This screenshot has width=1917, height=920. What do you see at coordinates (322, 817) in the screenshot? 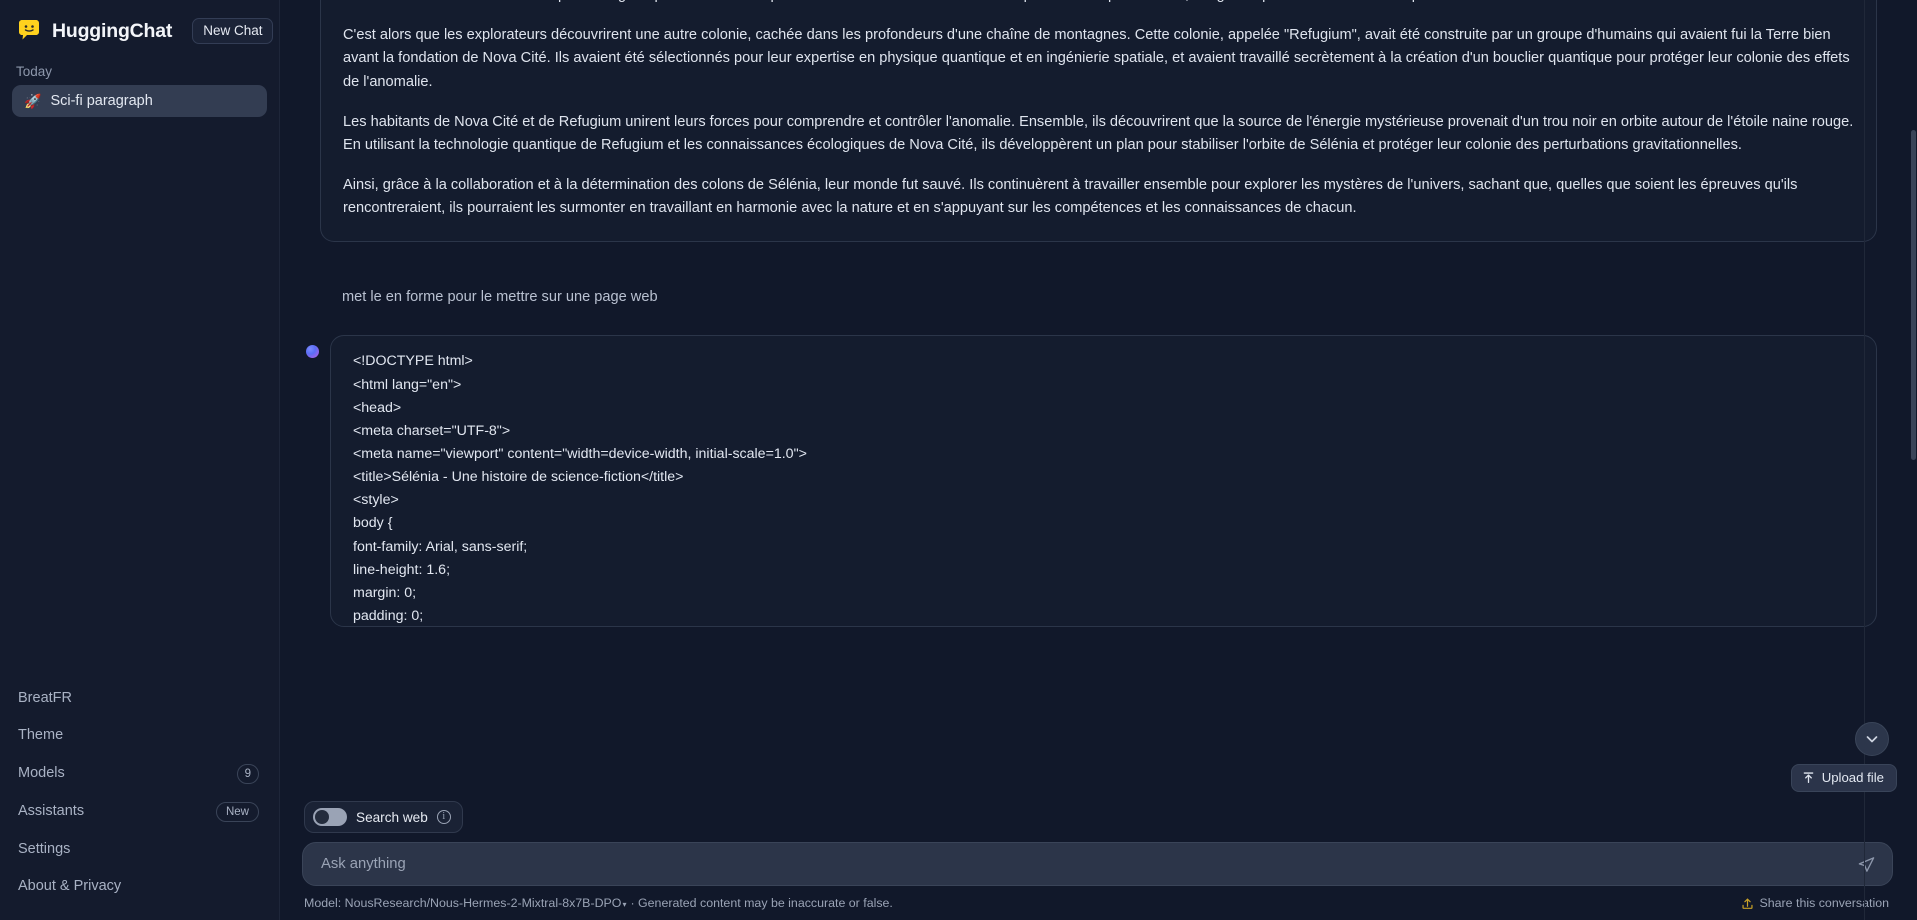
I see `switch-knob` at bounding box center [322, 817].